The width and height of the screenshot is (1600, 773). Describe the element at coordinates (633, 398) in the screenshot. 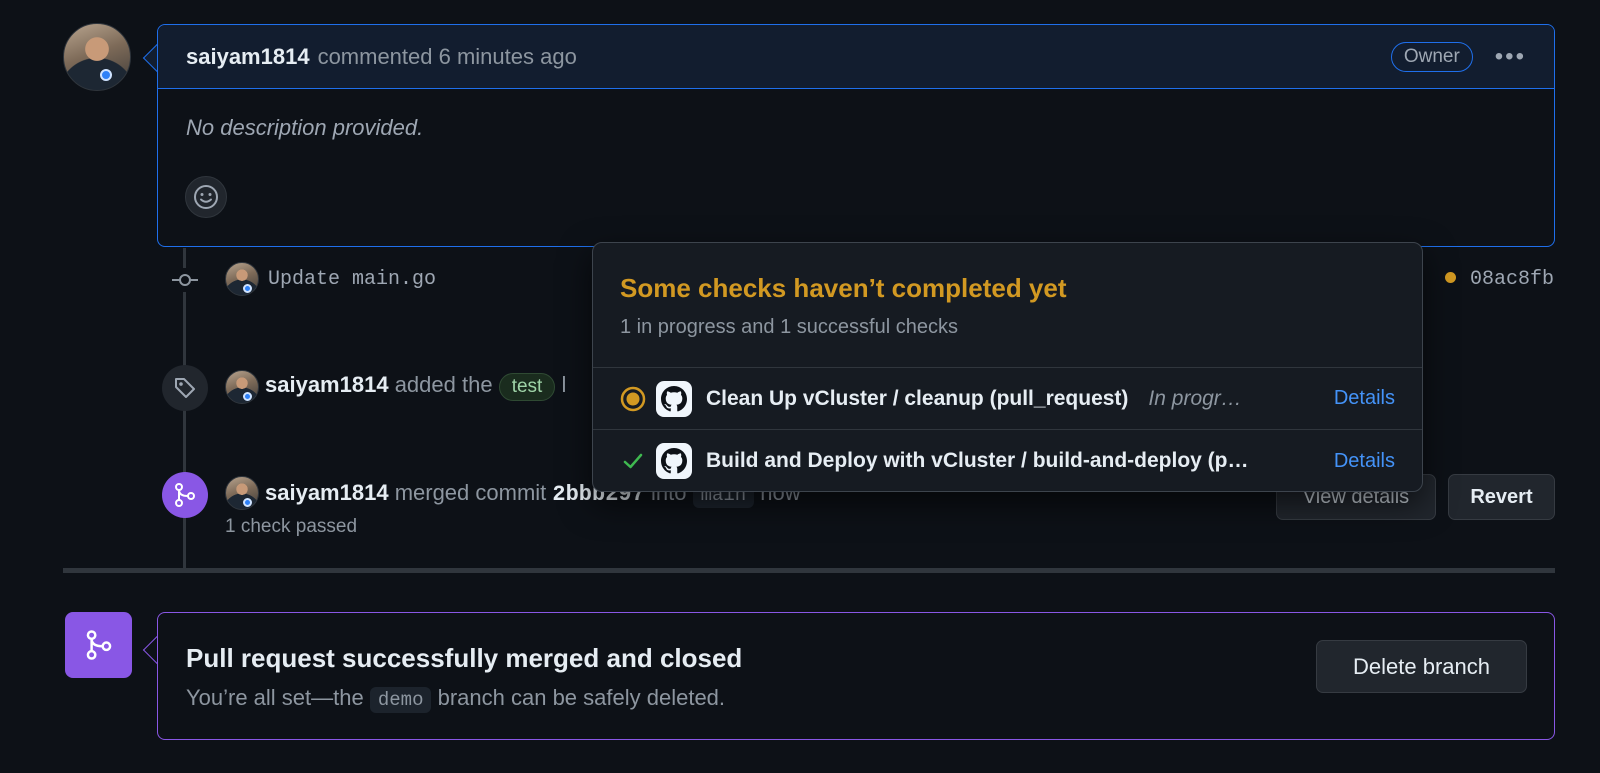

I see `in-progress-icon` at that location.